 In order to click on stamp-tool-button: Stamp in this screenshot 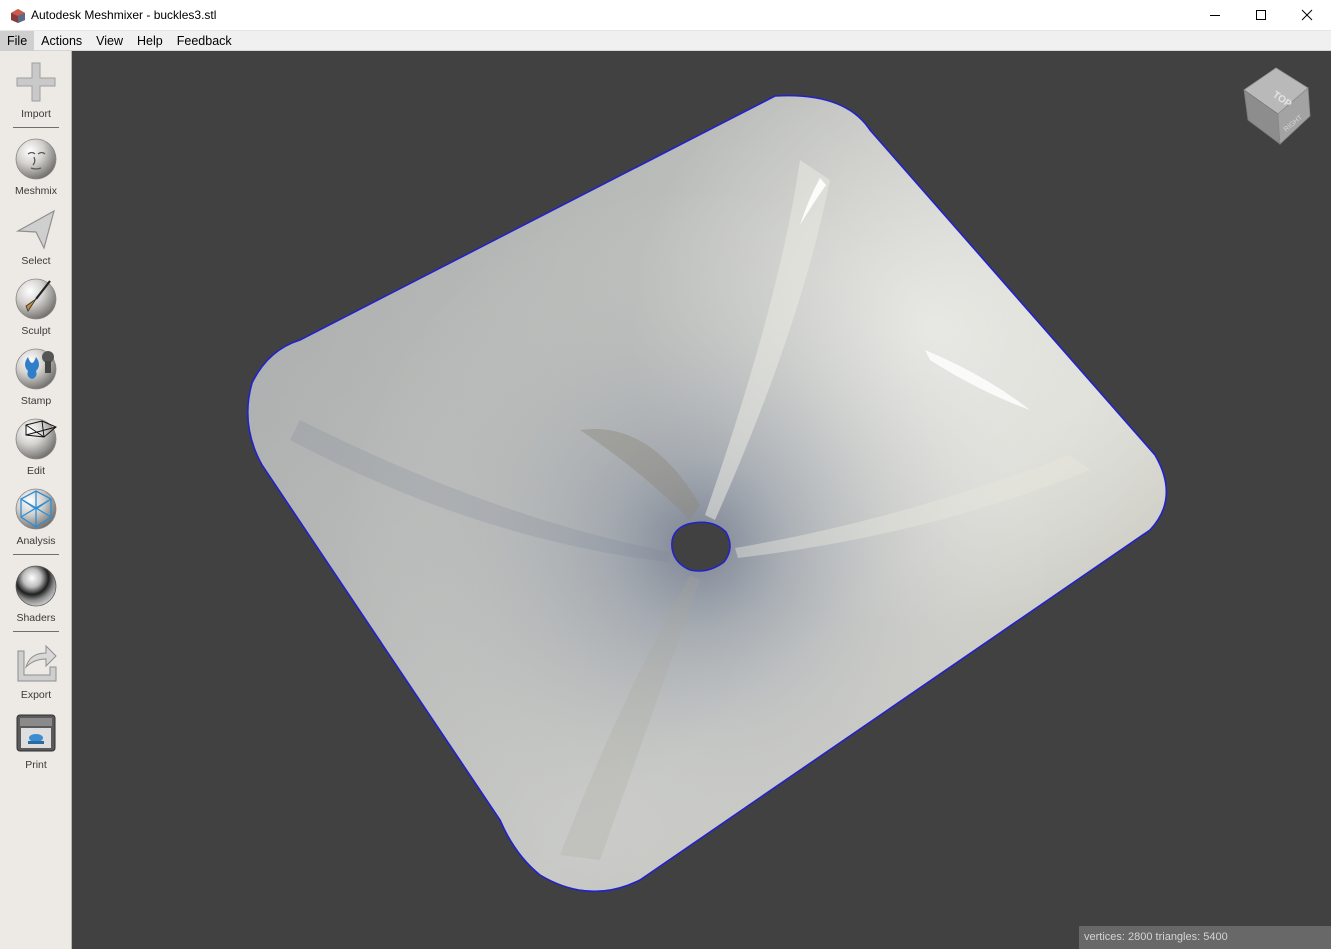, I will do `click(36, 381)`.